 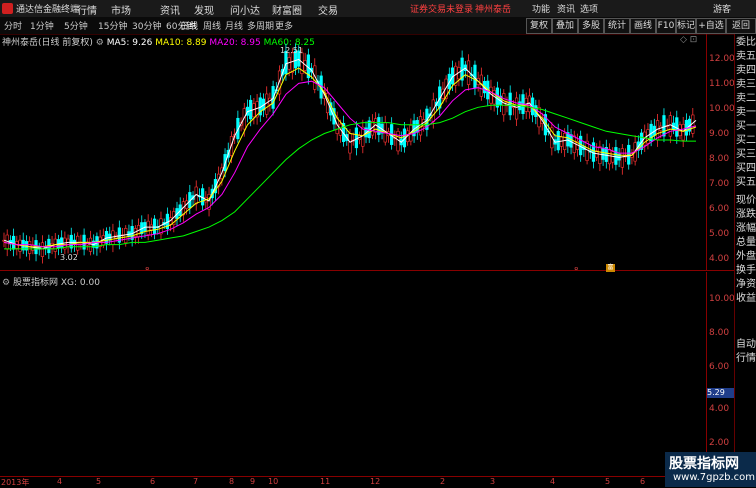 I want to click on x-tick: 12, so click(x=375, y=481).